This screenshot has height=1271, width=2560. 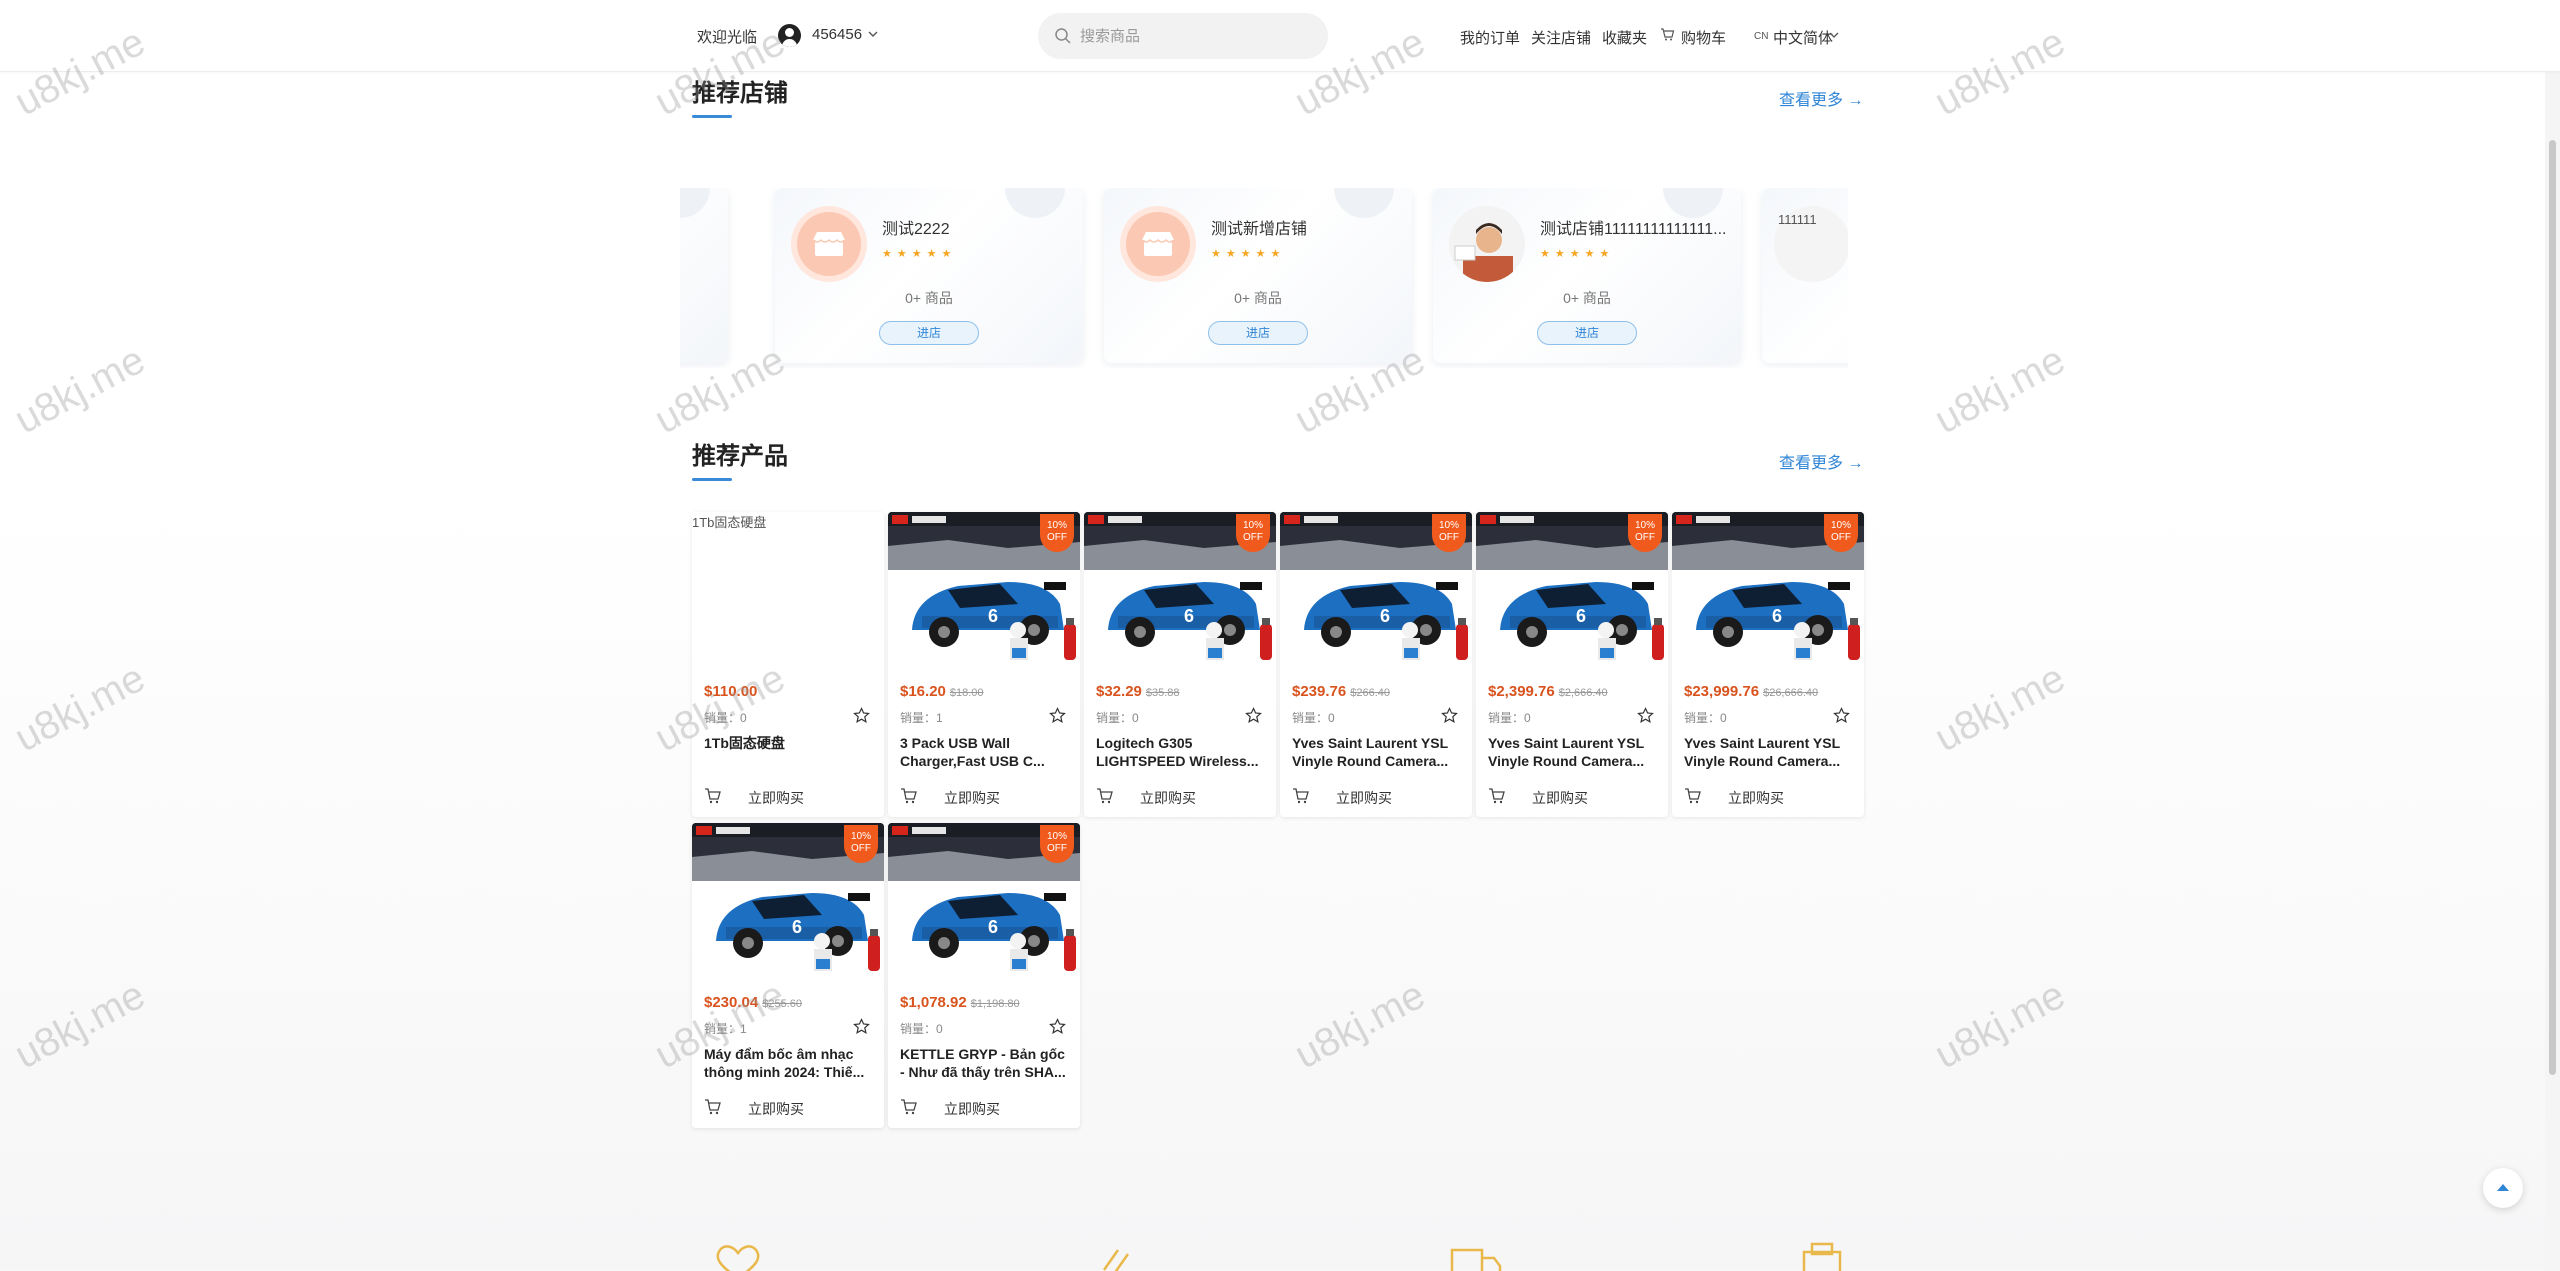 I want to click on shop-card-partial-right: 111111, so click(x=1805, y=275).